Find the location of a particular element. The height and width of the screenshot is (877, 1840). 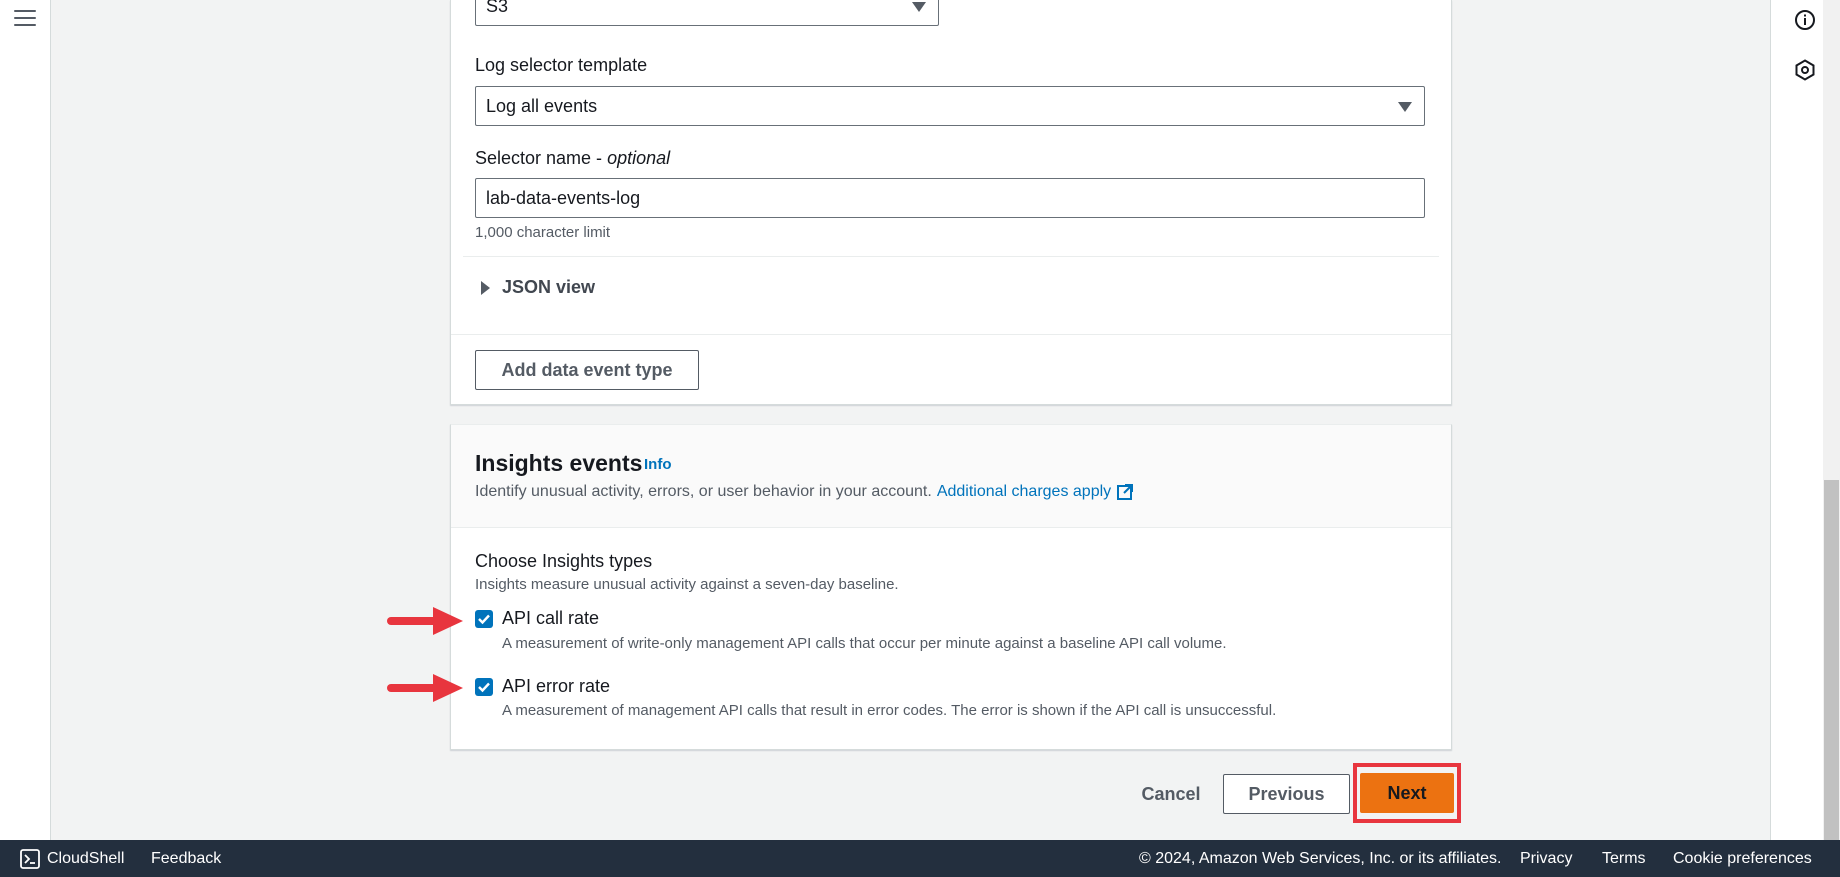

settings-hexagon-icon is located at coordinates (1805, 70).